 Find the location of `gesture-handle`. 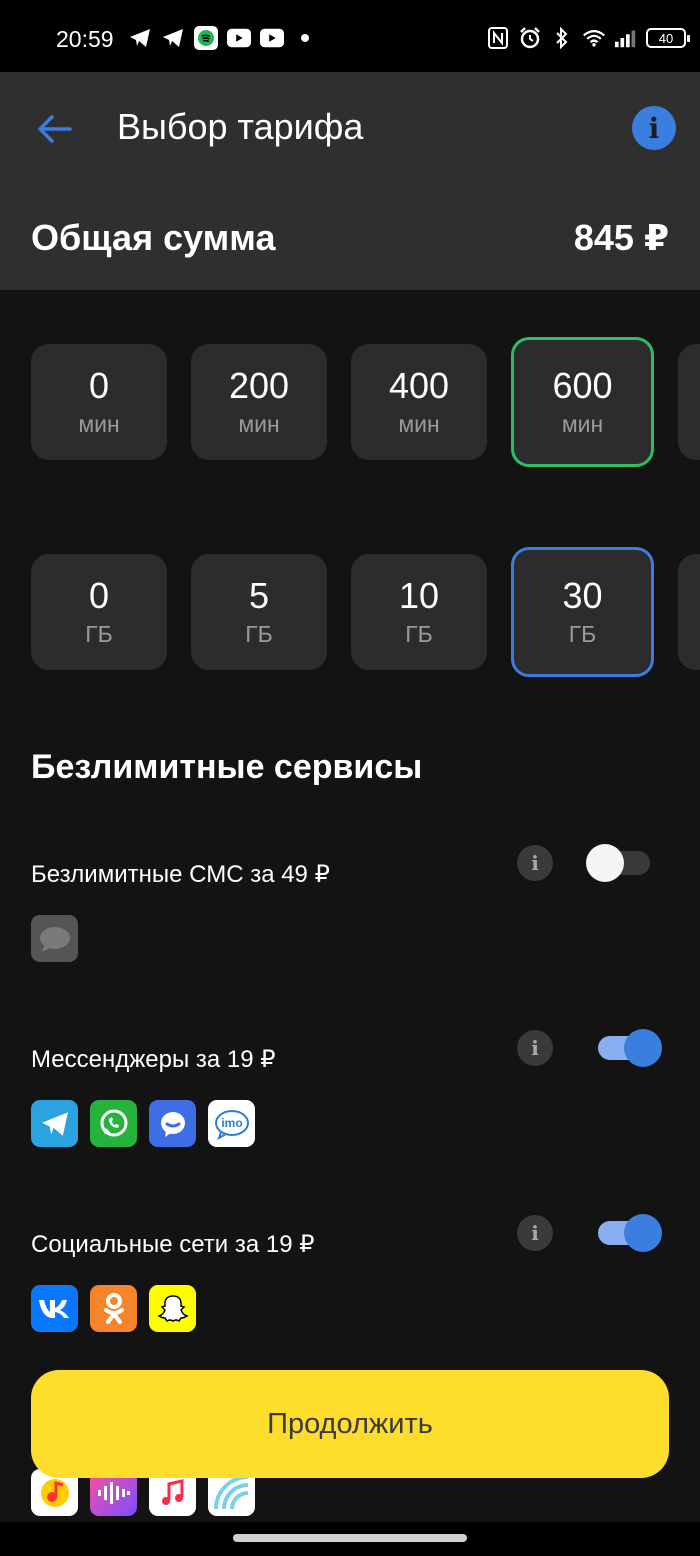

gesture-handle is located at coordinates (350, 1538).